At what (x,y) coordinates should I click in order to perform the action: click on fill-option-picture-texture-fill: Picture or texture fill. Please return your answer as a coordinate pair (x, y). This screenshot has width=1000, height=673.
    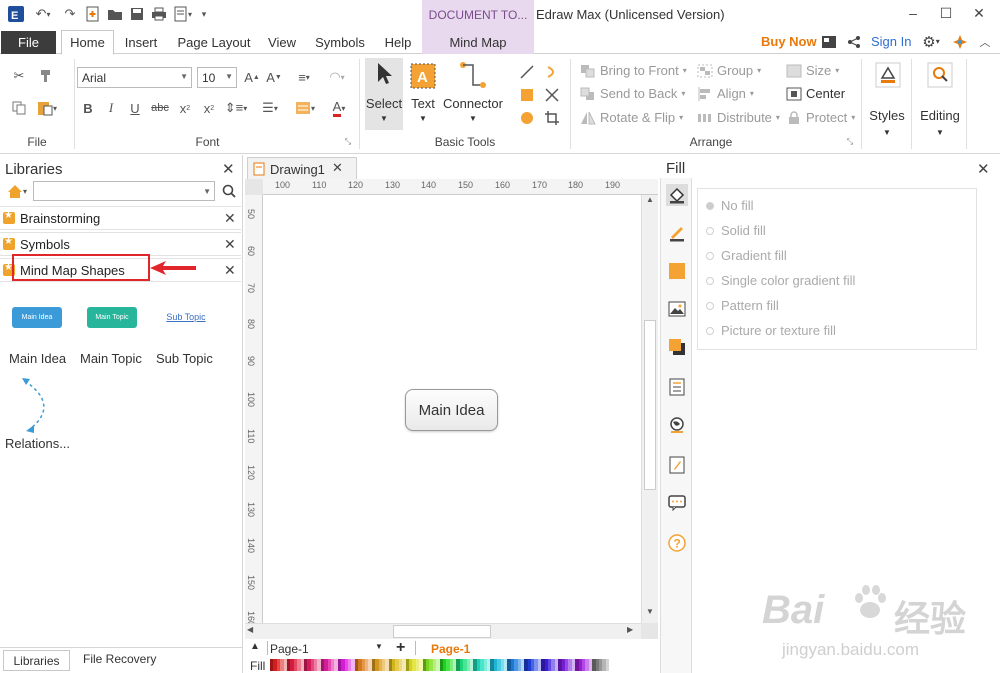
    Looking at the image, I should click on (771, 330).